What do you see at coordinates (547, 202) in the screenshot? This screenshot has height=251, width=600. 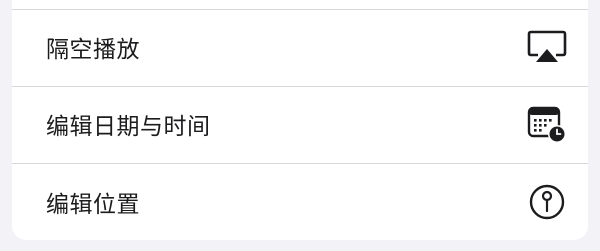 I see `location-pin-icon` at bounding box center [547, 202].